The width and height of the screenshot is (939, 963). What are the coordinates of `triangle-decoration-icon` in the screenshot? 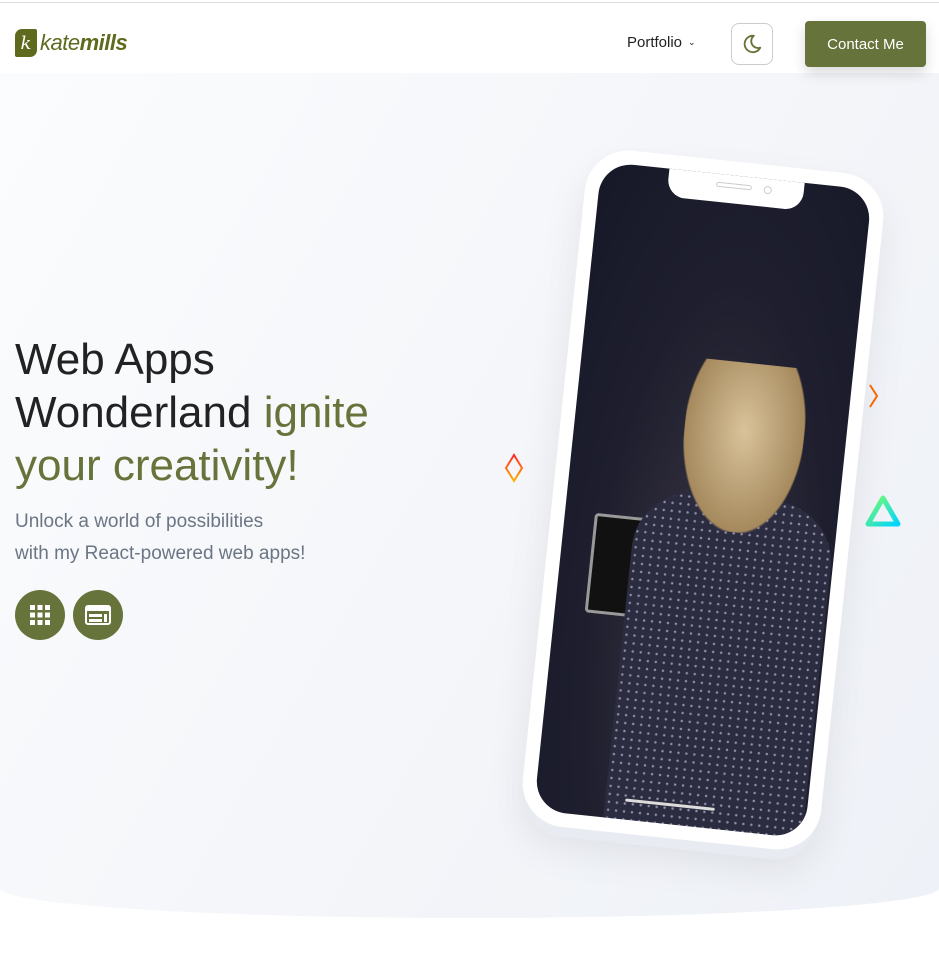 It's located at (883, 511).